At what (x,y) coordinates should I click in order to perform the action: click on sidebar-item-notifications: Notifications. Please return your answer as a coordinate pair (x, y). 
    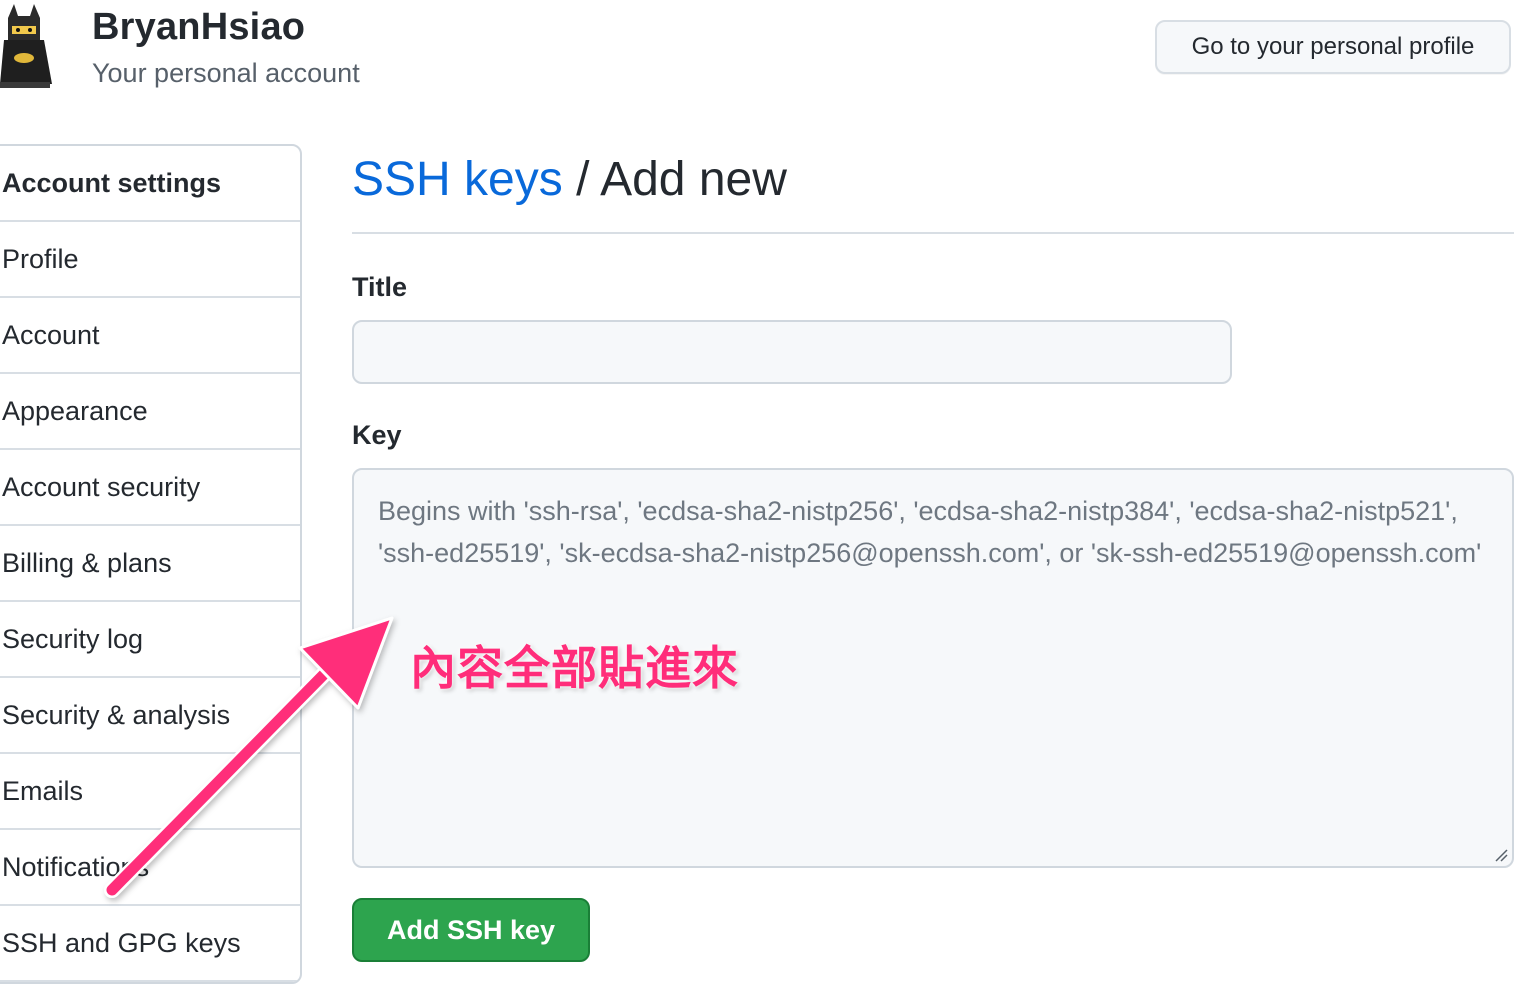
    Looking at the image, I should click on (150, 868).